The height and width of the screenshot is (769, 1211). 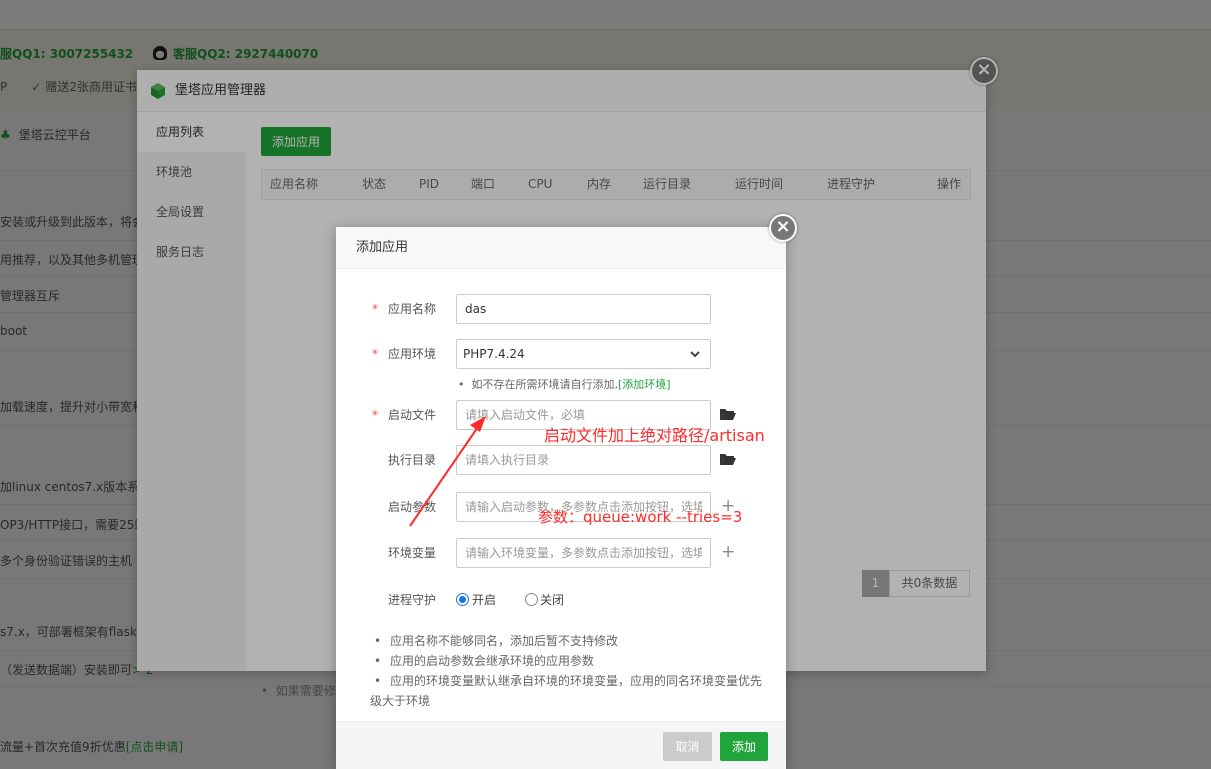 I want to click on note-item: 应用名称不能够同名，添加后暂不支持修改, so click(x=568, y=641).